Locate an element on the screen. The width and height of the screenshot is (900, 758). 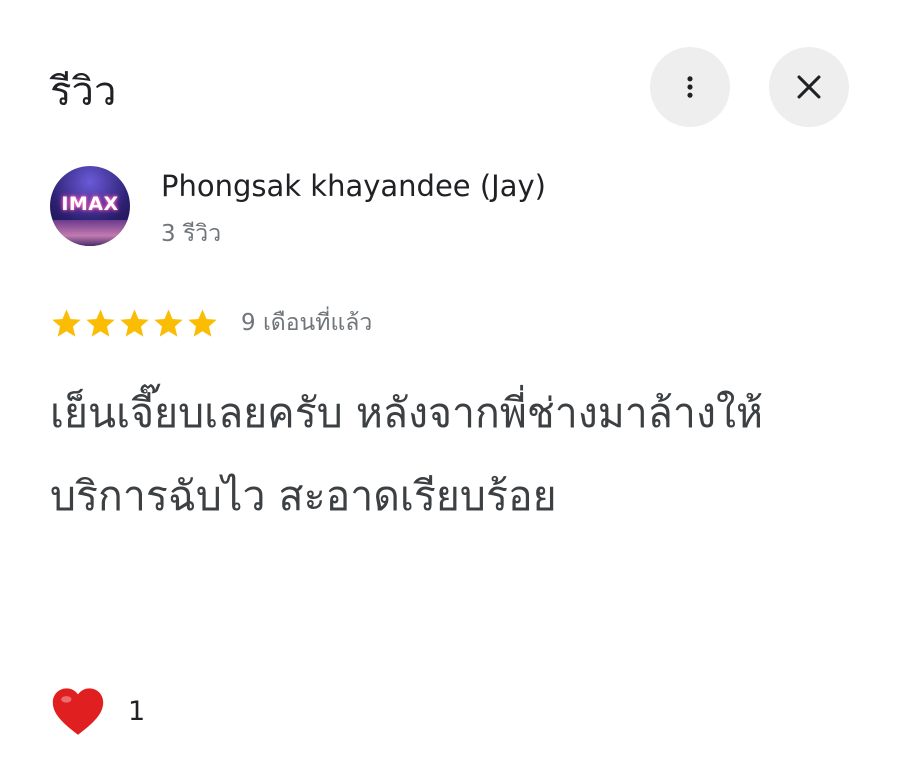
page-title: รีวิว is located at coordinates (83, 92).